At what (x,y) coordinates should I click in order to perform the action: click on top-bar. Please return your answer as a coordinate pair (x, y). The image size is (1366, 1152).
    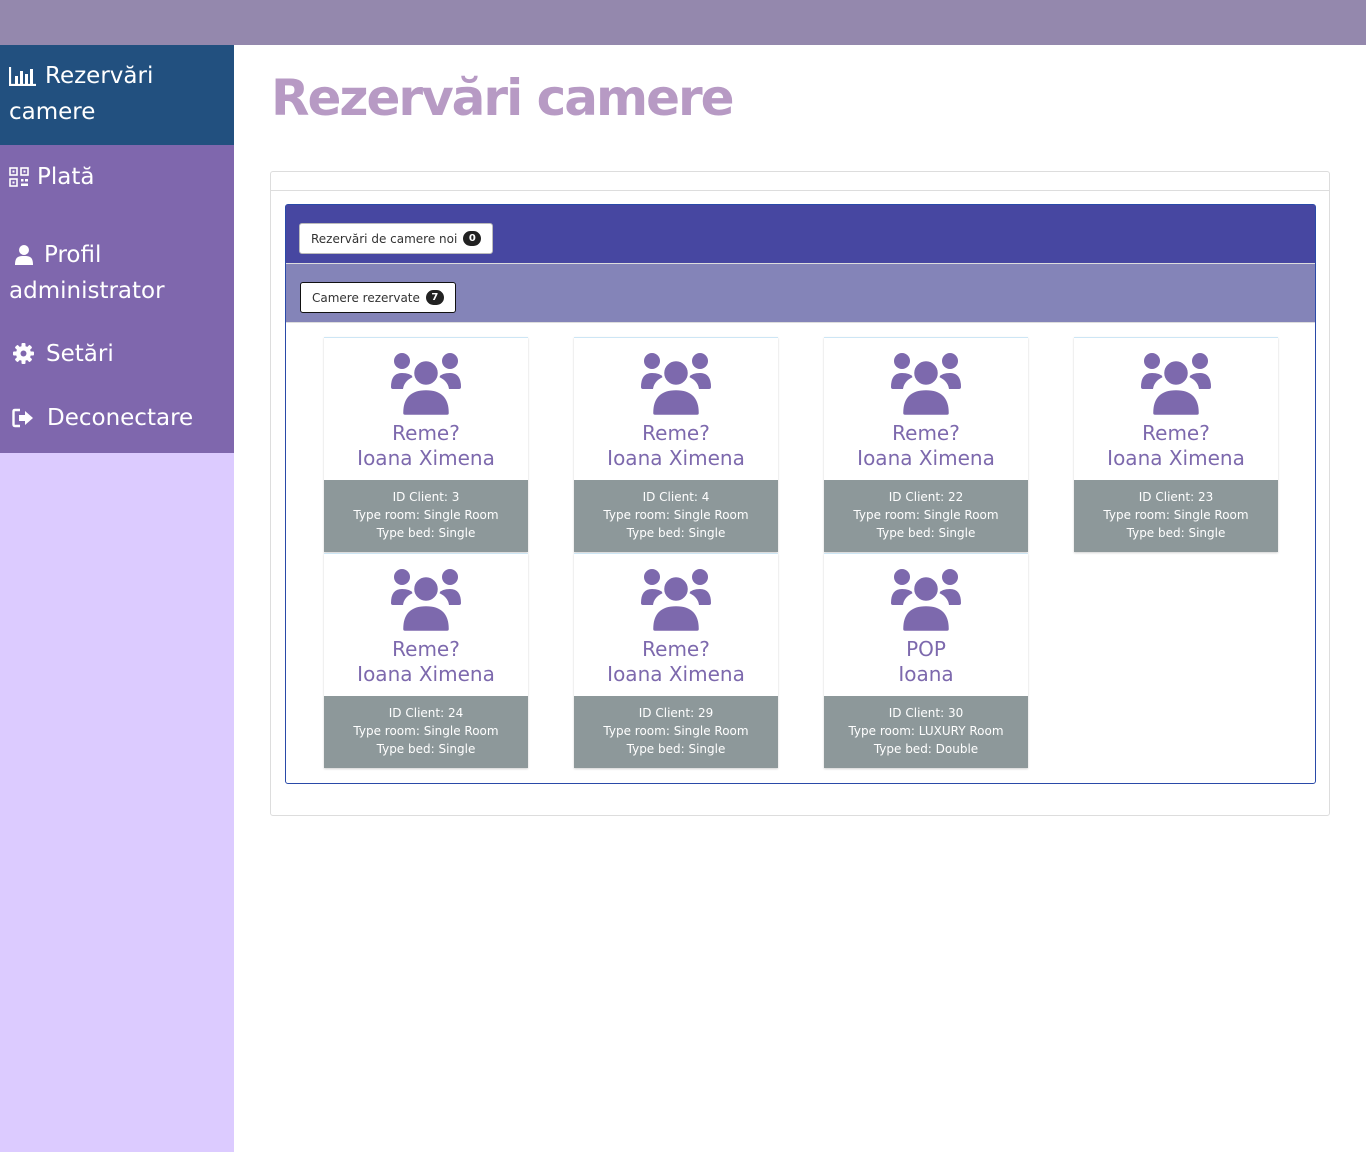
    Looking at the image, I should click on (683, 22).